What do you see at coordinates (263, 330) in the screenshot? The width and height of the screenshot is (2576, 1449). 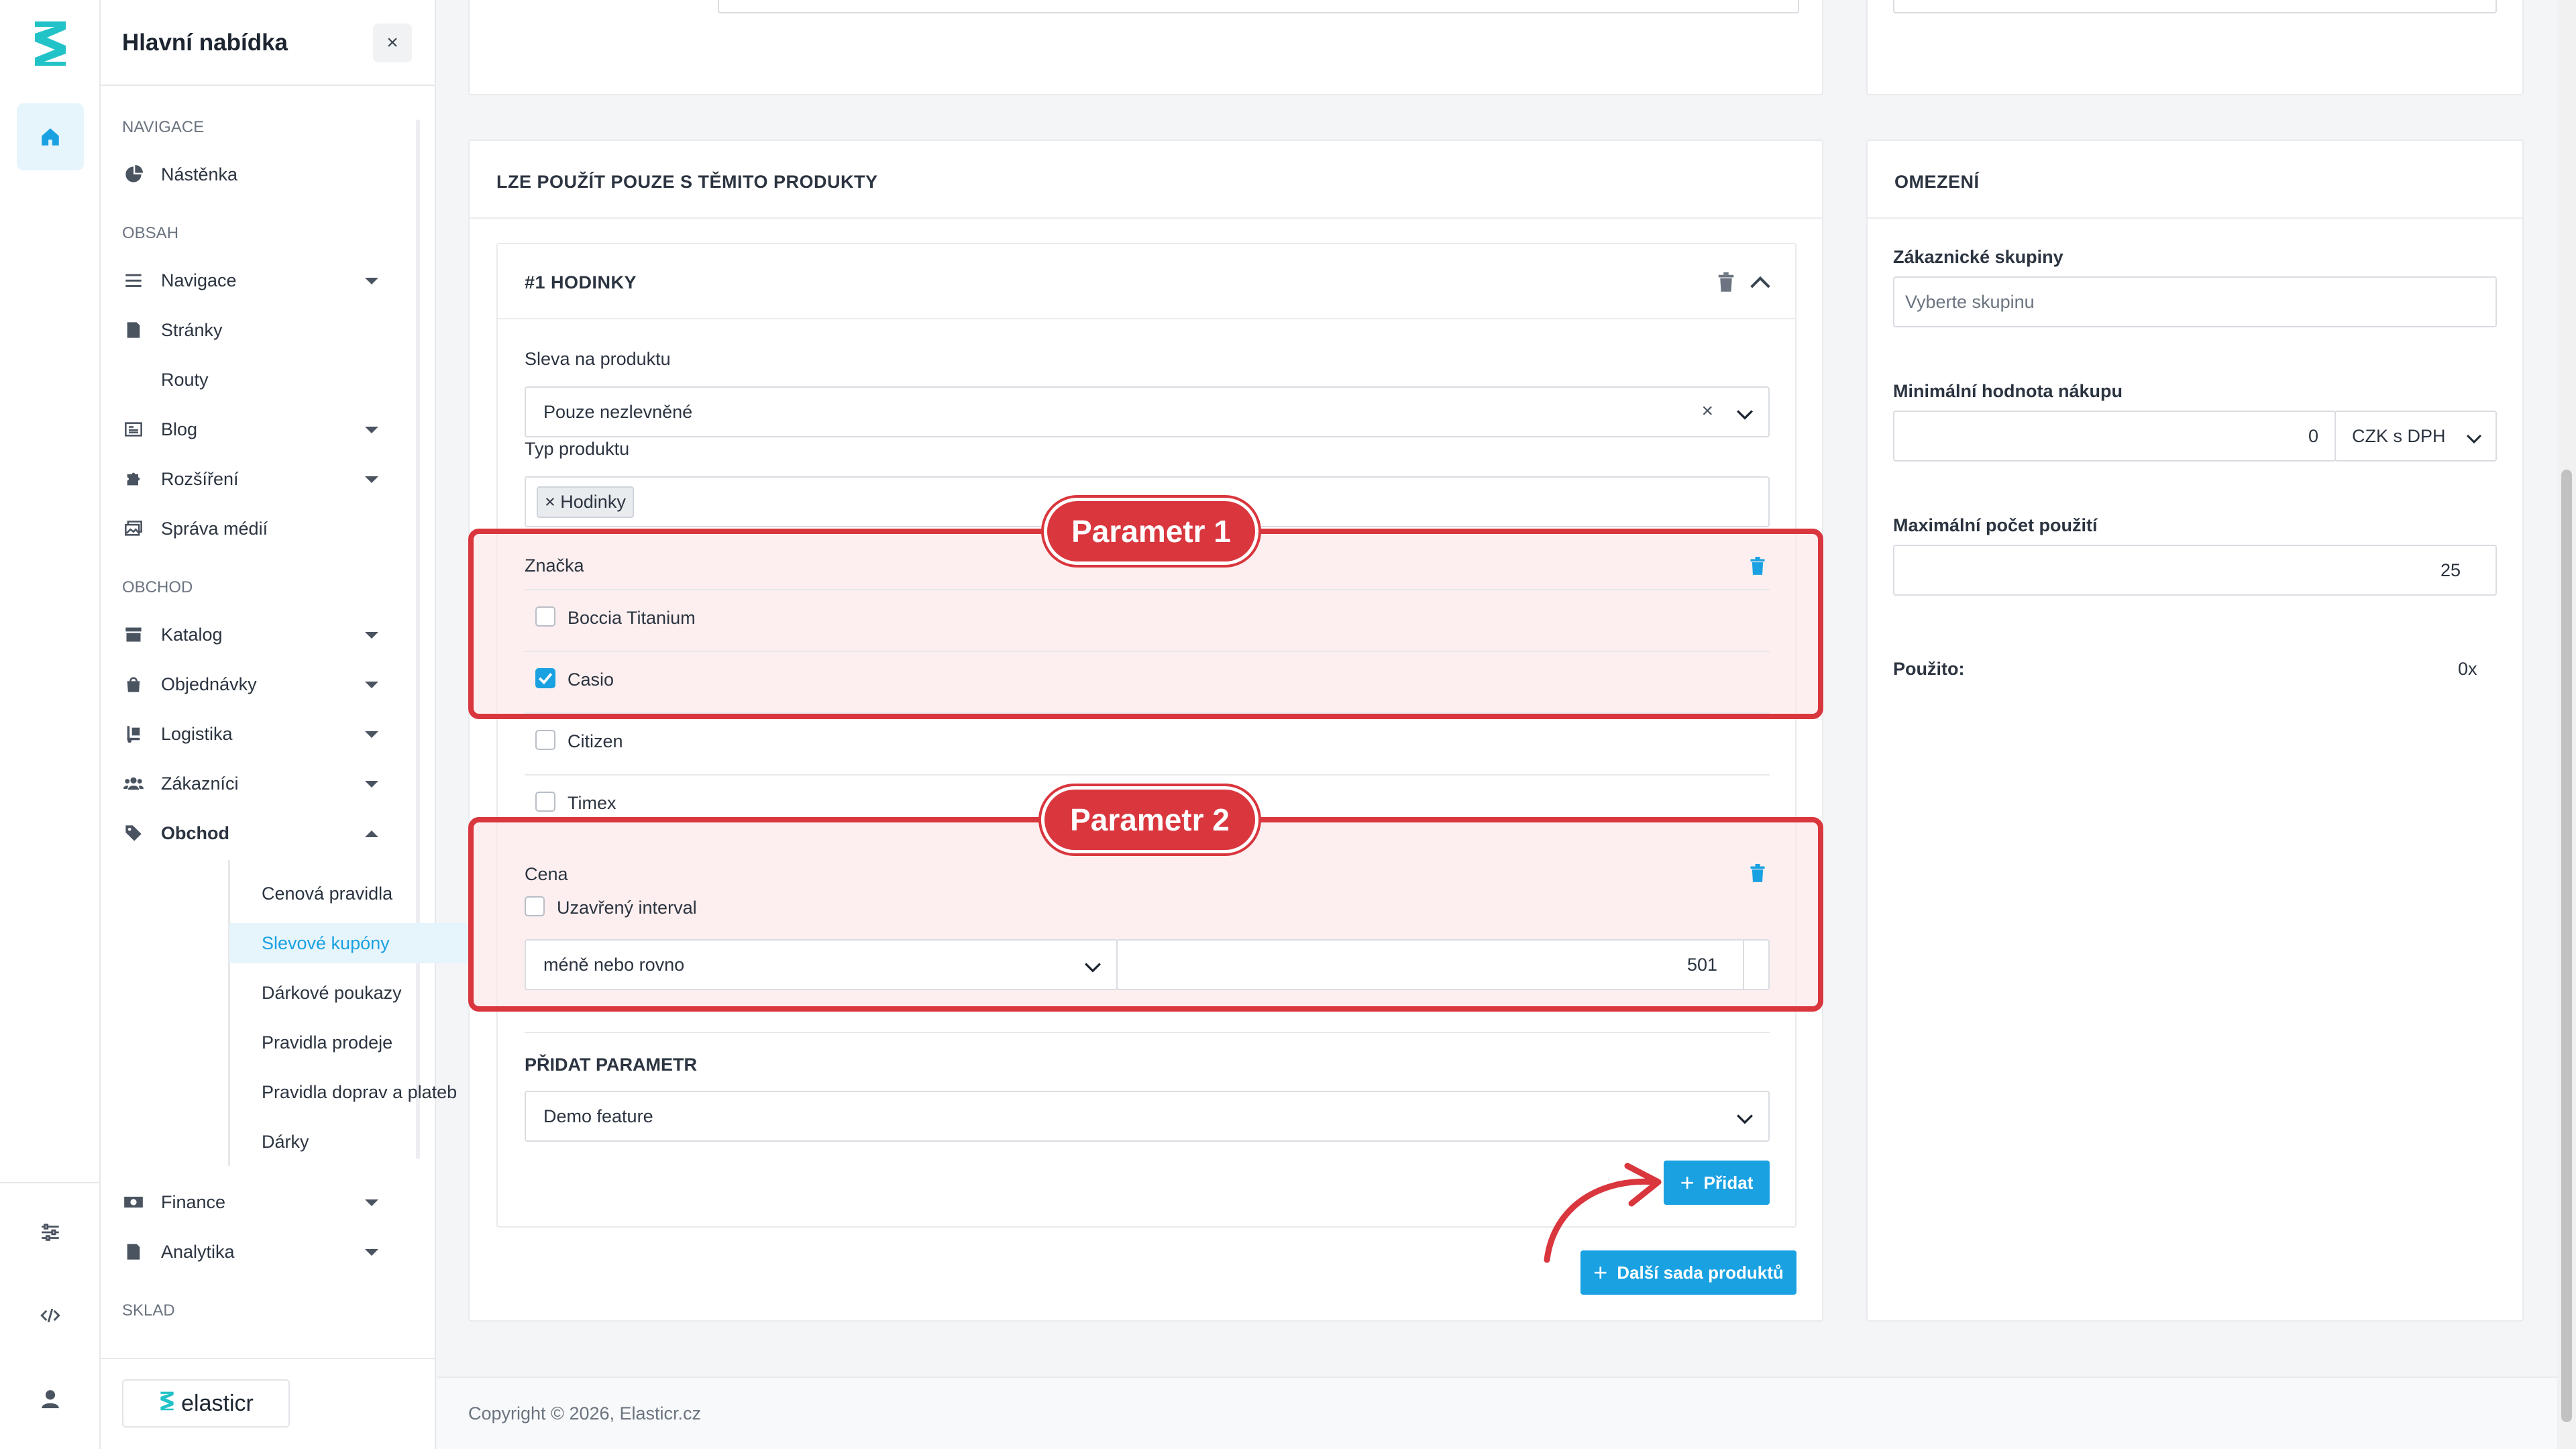 I see `sidebar-item-stranky: Stránky` at bounding box center [263, 330].